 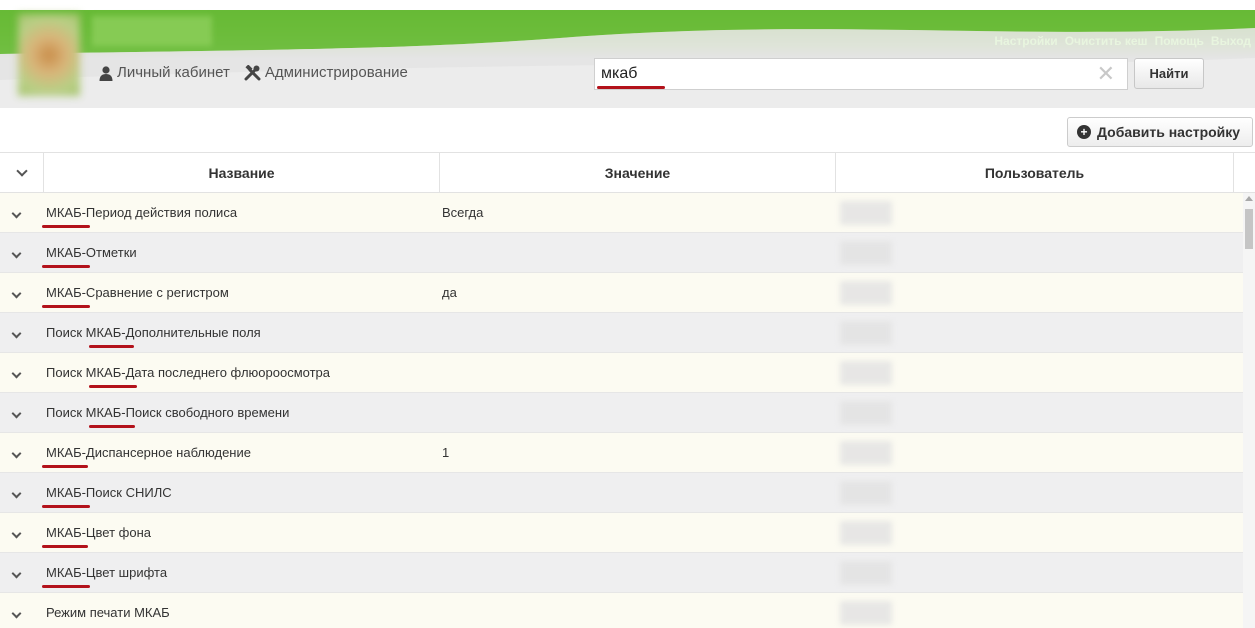 I want to click on table-row: МКАБ-Отметки, so click(x=621, y=253).